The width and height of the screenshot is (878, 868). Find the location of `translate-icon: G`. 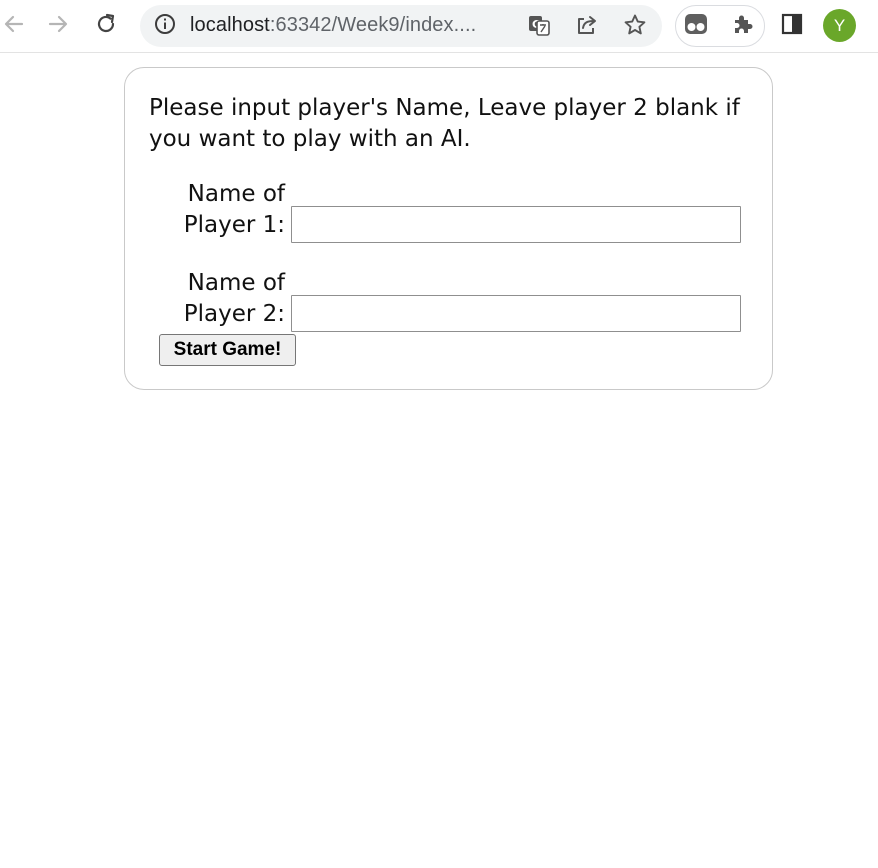

translate-icon: G is located at coordinates (539, 27).